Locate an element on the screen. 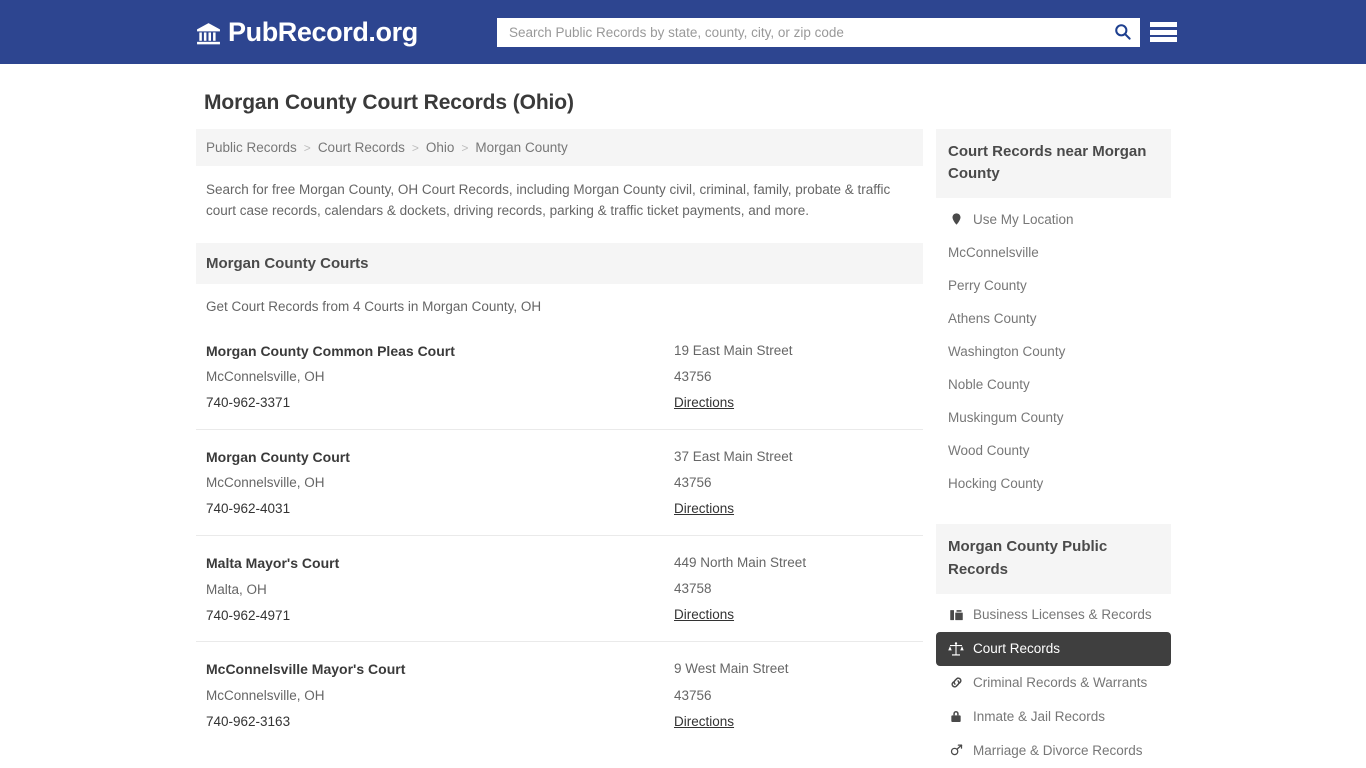  hamburger-menu-icon is located at coordinates (1163, 32).